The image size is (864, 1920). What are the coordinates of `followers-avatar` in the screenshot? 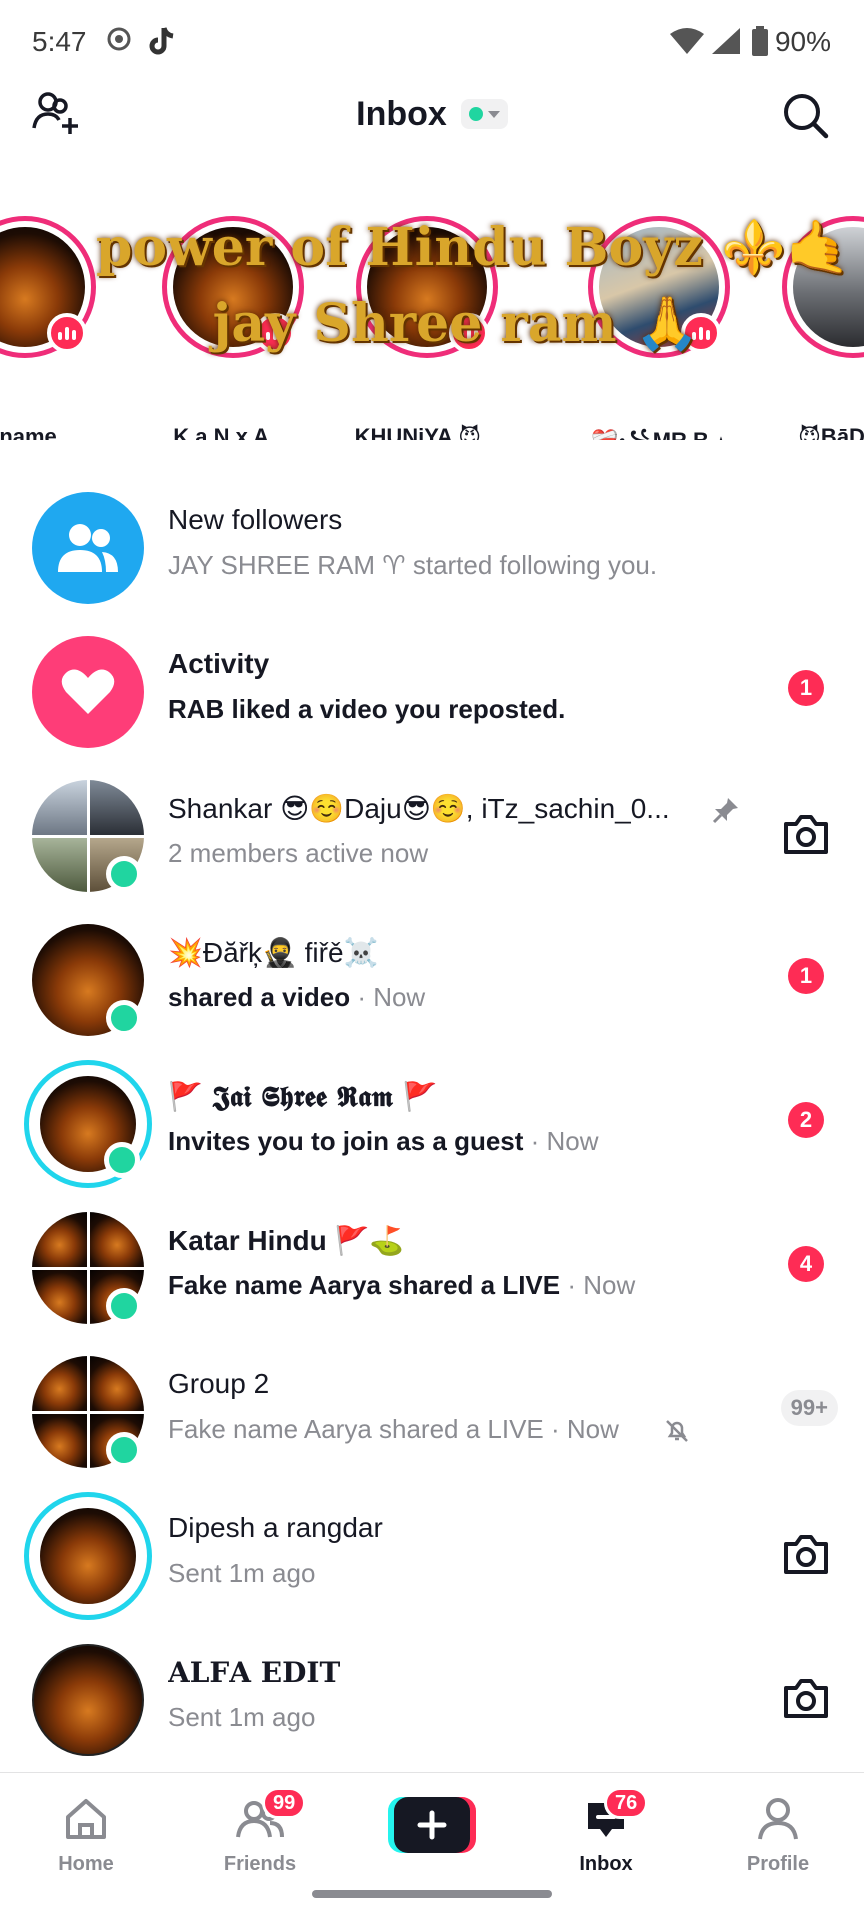 It's located at (88, 548).